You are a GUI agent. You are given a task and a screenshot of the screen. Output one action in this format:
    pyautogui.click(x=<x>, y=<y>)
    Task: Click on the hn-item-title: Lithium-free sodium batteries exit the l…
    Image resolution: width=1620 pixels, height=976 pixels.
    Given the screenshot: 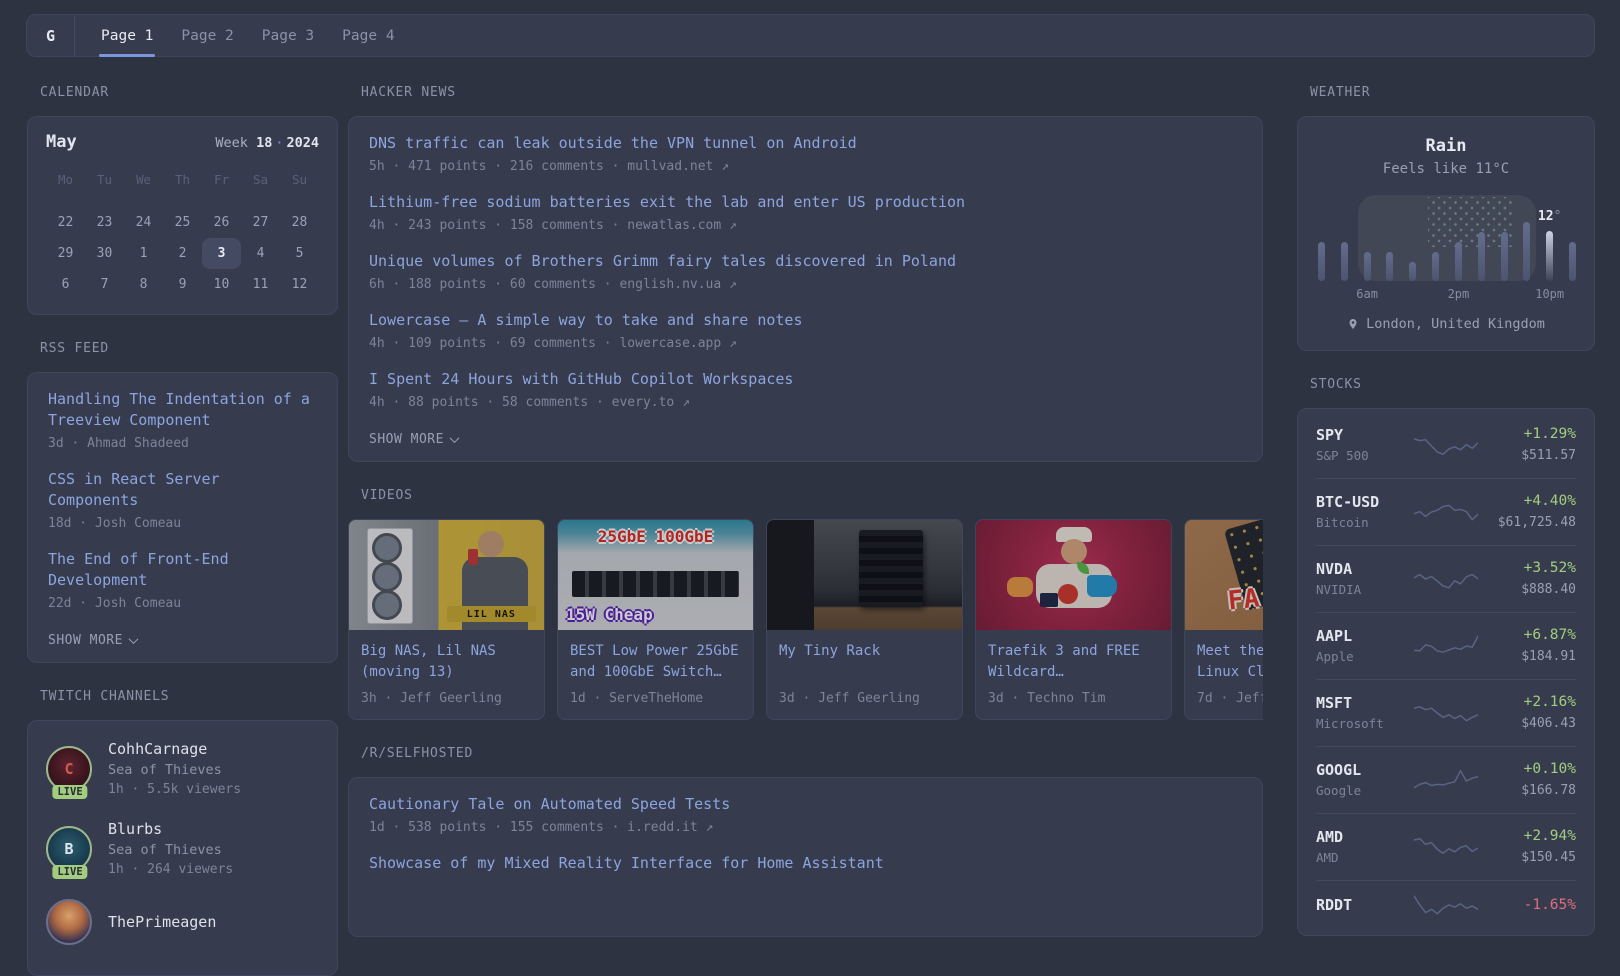 What is the action you would take?
    pyautogui.click(x=805, y=202)
    